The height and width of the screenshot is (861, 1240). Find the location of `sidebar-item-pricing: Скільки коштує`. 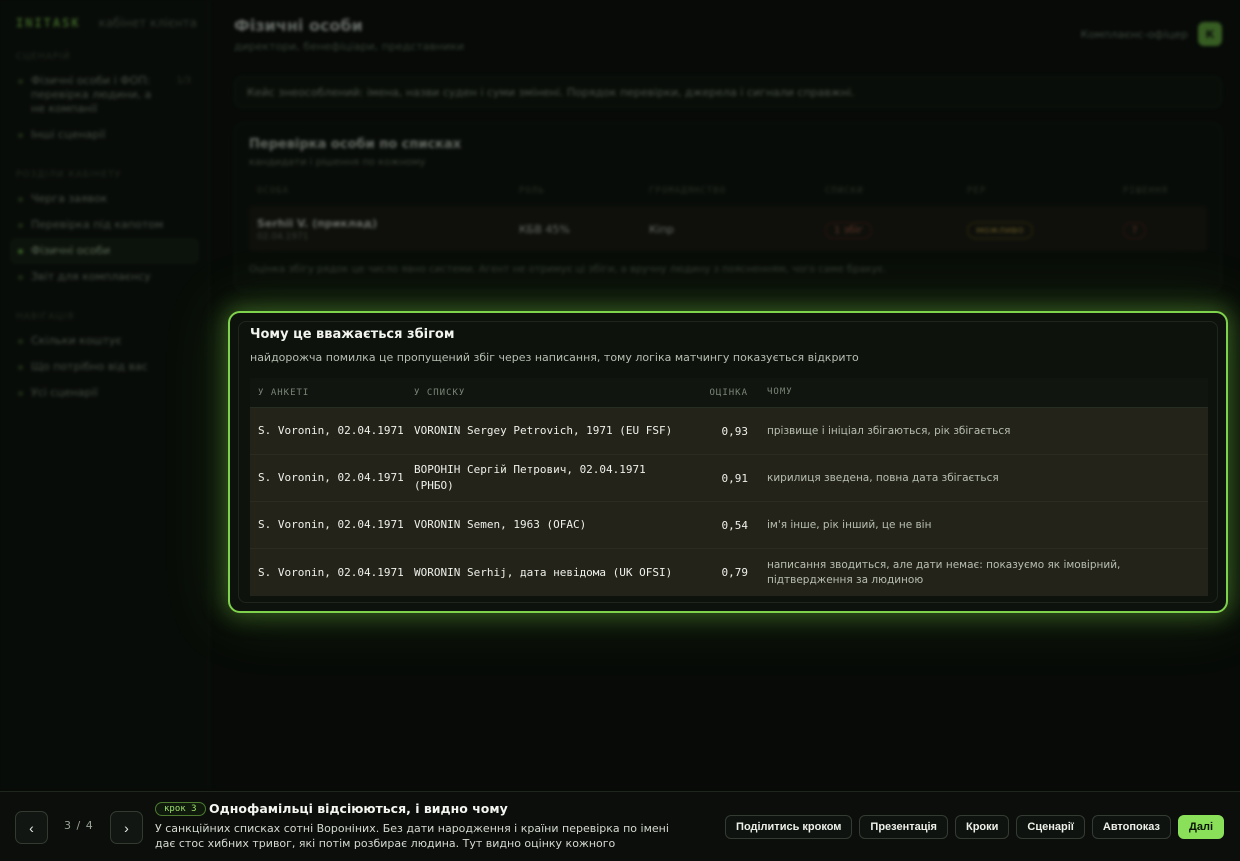

sidebar-item-pricing: Скільки коштує is located at coordinates (104, 341).